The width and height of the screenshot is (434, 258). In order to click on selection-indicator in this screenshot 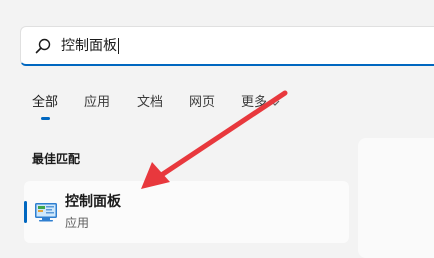, I will do `click(25, 212)`.